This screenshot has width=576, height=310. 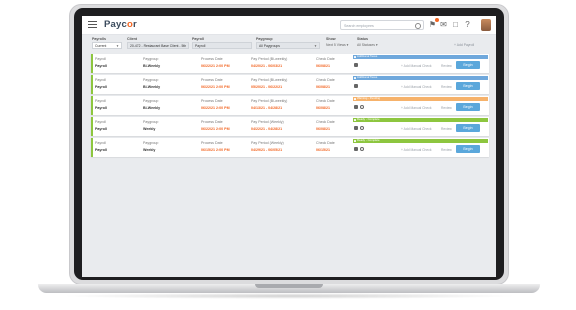 What do you see at coordinates (486, 25) in the screenshot?
I see `avatar` at bounding box center [486, 25].